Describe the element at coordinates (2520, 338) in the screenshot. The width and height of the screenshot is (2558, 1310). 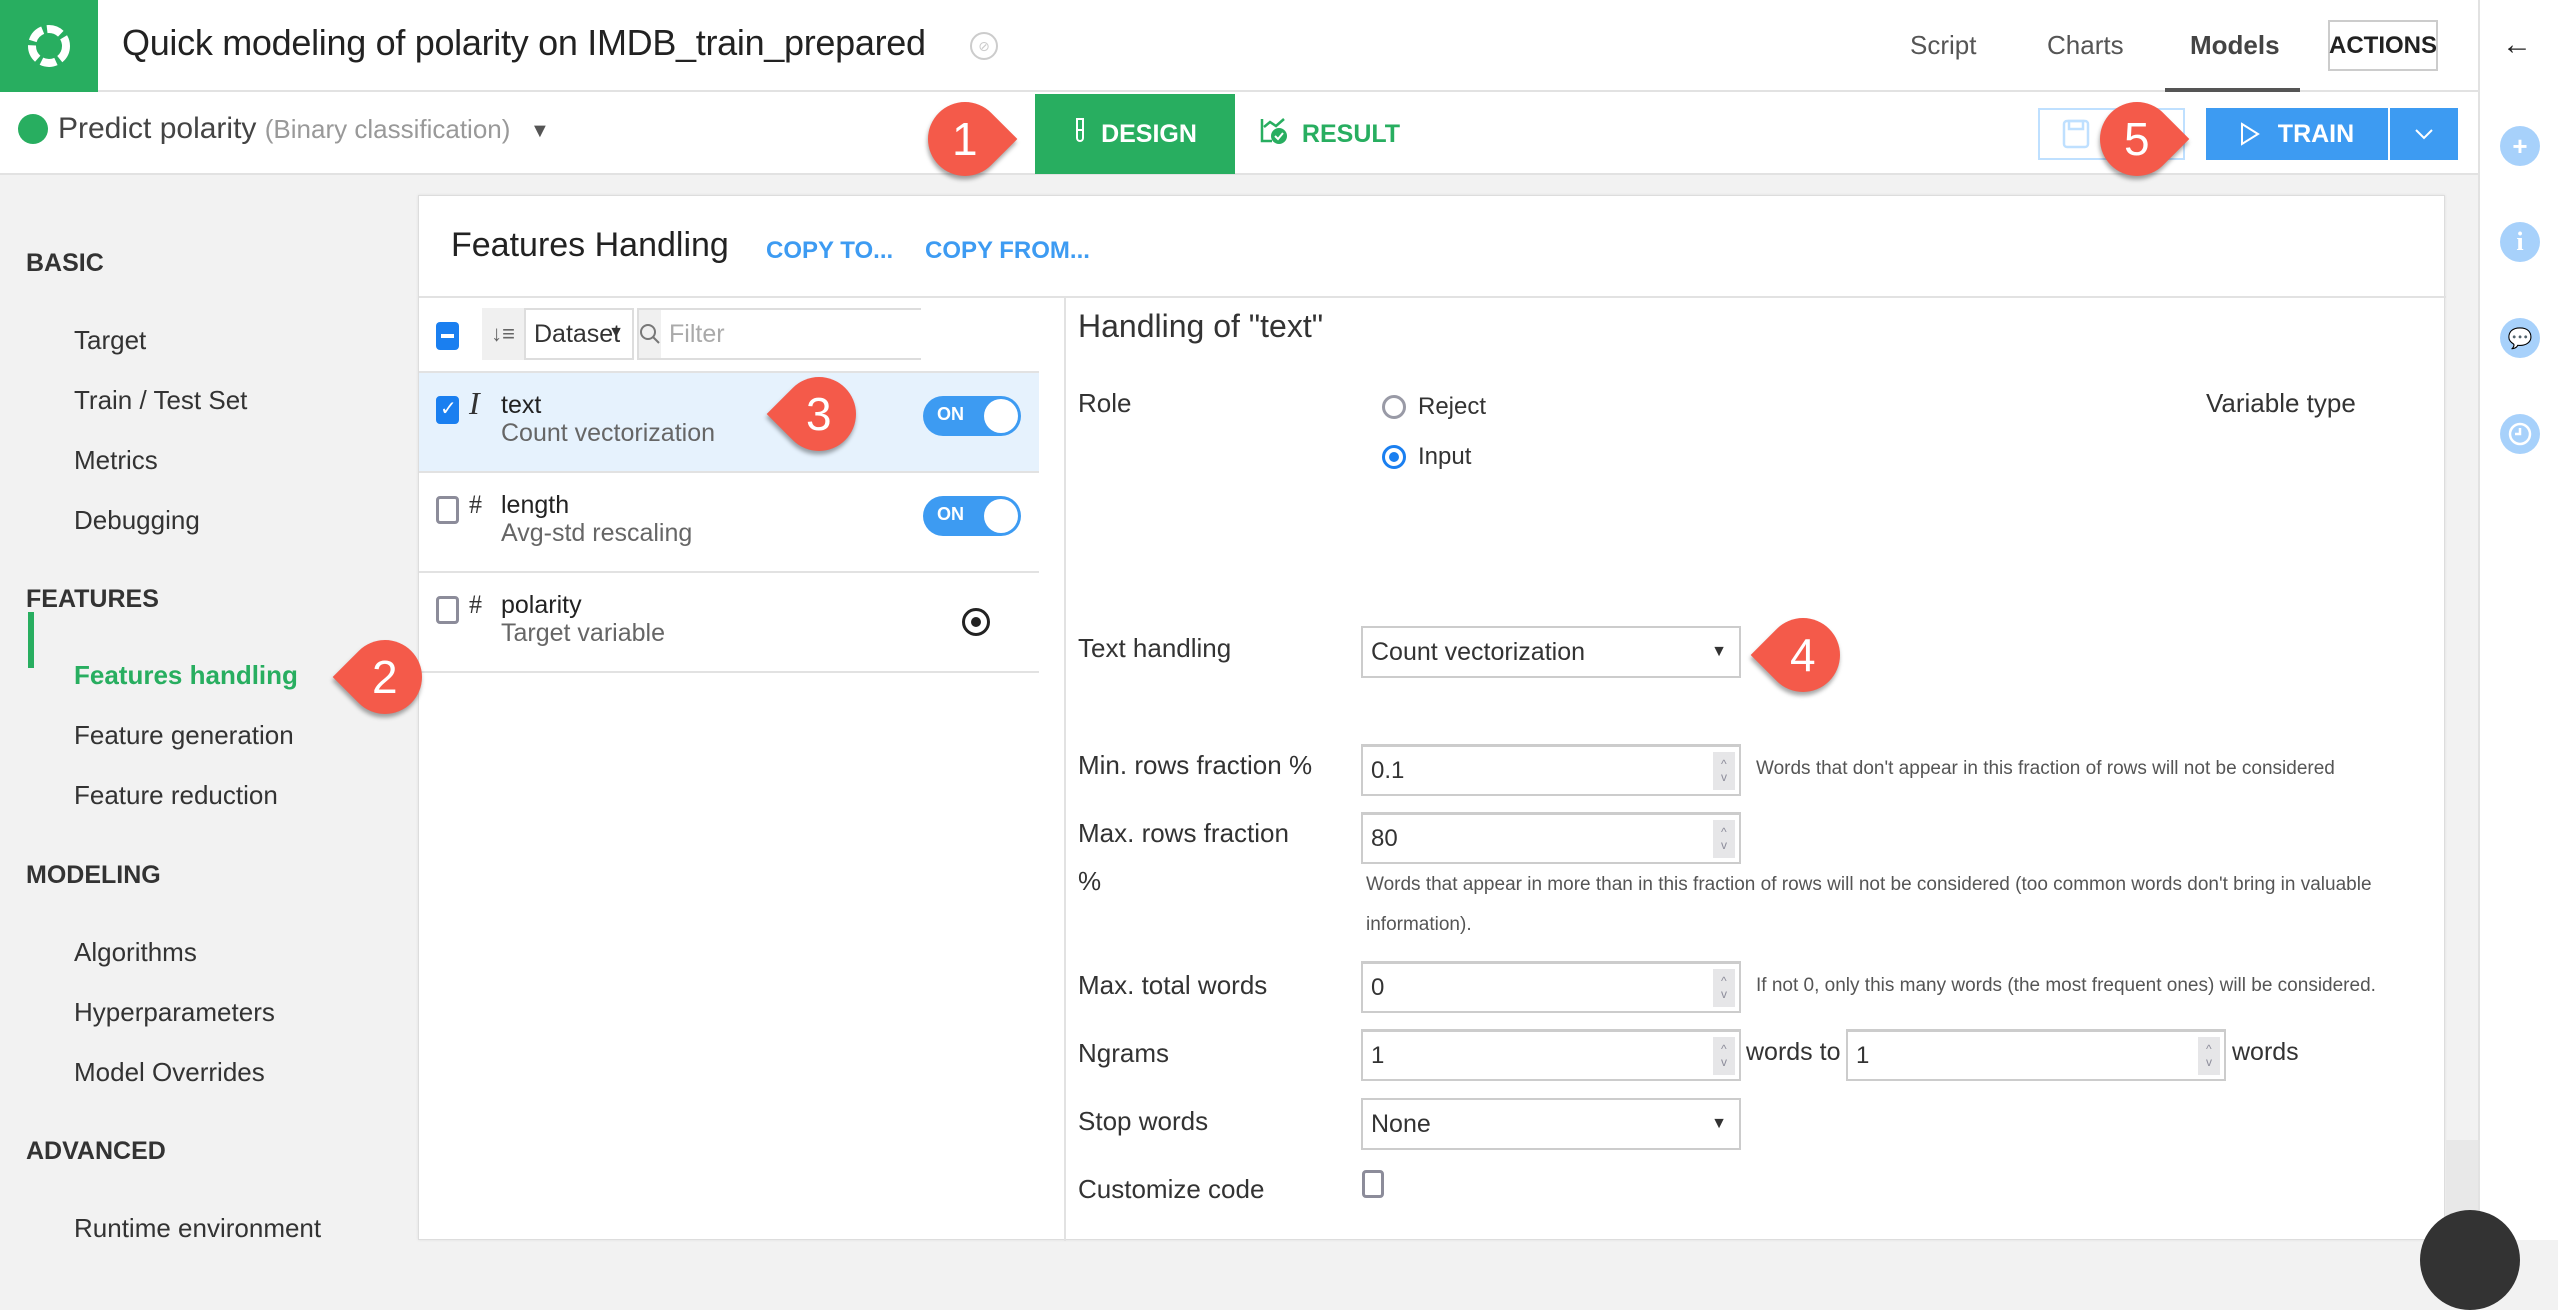
I see `discussions-icon: 💬` at that location.